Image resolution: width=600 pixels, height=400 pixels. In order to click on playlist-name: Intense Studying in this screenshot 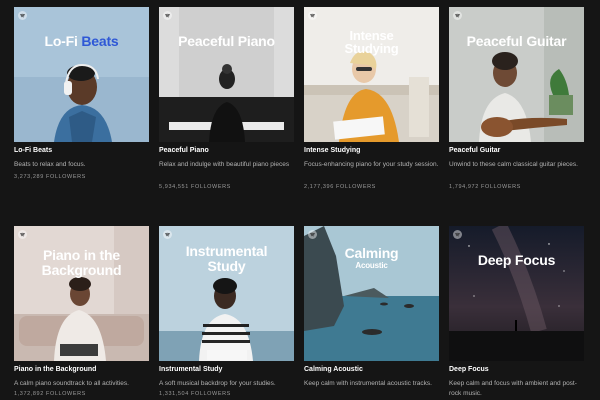, I will do `click(332, 150)`.